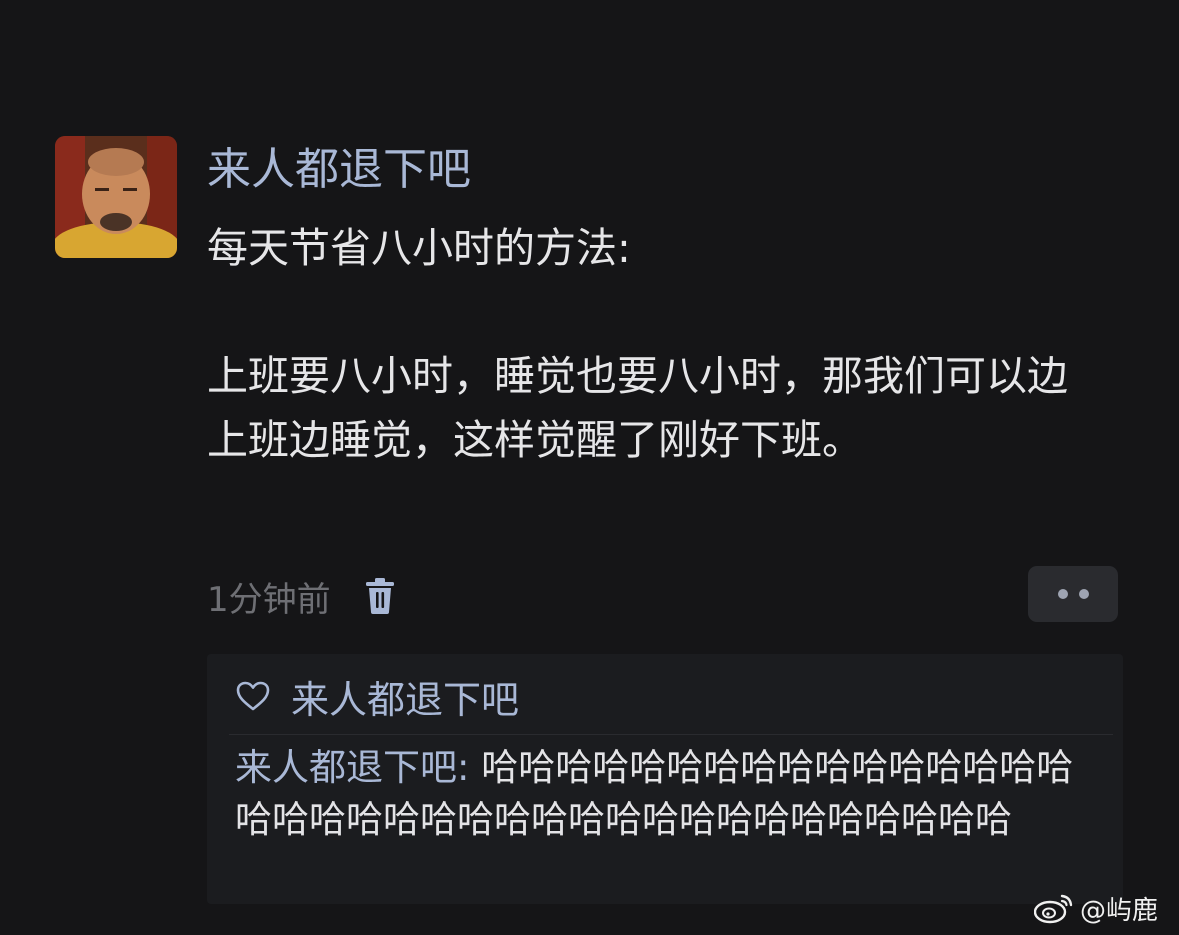 This screenshot has width=1179, height=935. I want to click on post-body: 上班要八小时，睡觉也要八小时，那我们可以边上班边睡觉，这样觉醒了刚好下班。, so click(637, 408).